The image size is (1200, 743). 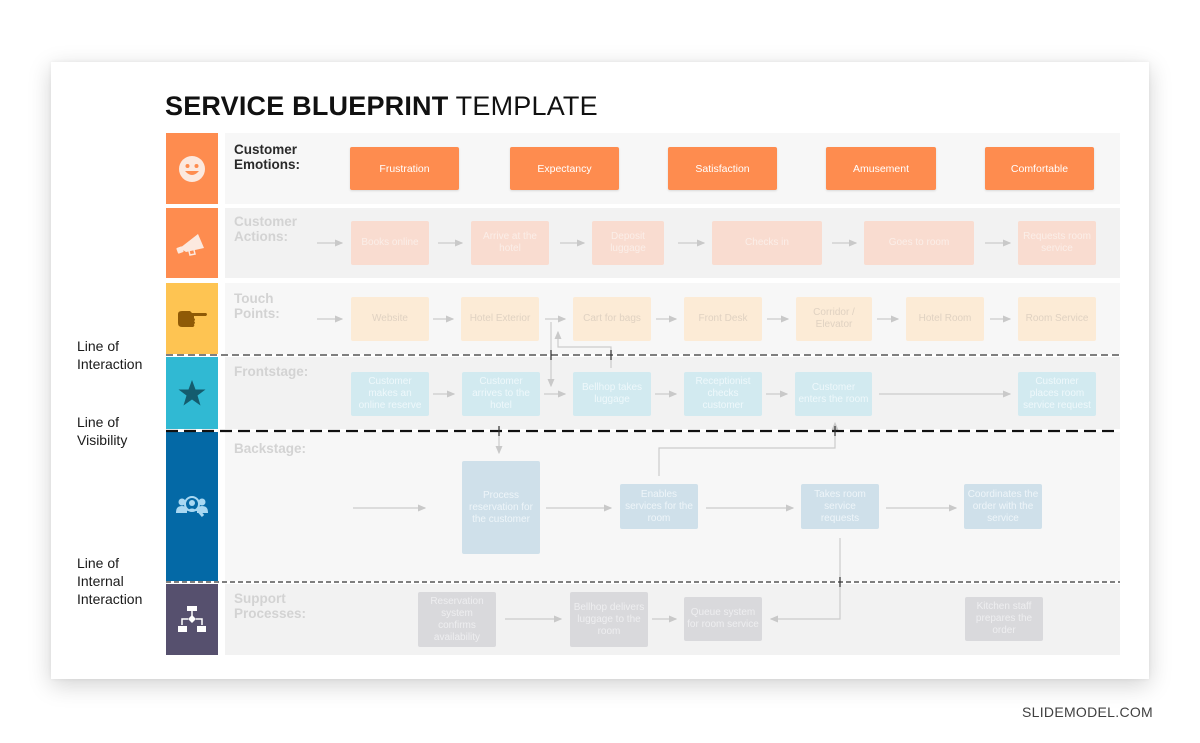 I want to click on action-box: Goes to room, so click(x=919, y=243).